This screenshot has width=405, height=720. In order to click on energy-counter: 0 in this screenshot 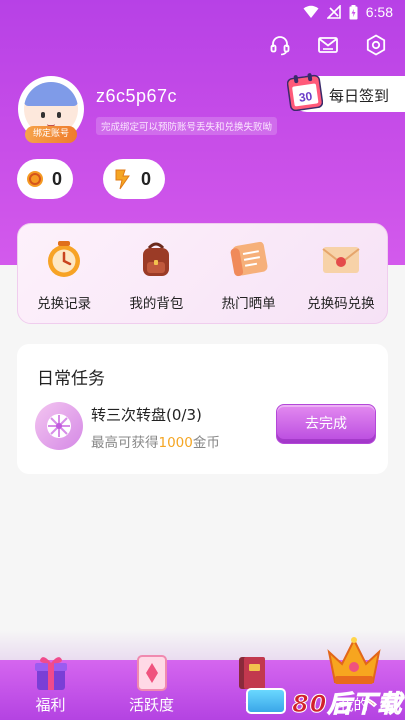, I will do `click(134, 179)`.